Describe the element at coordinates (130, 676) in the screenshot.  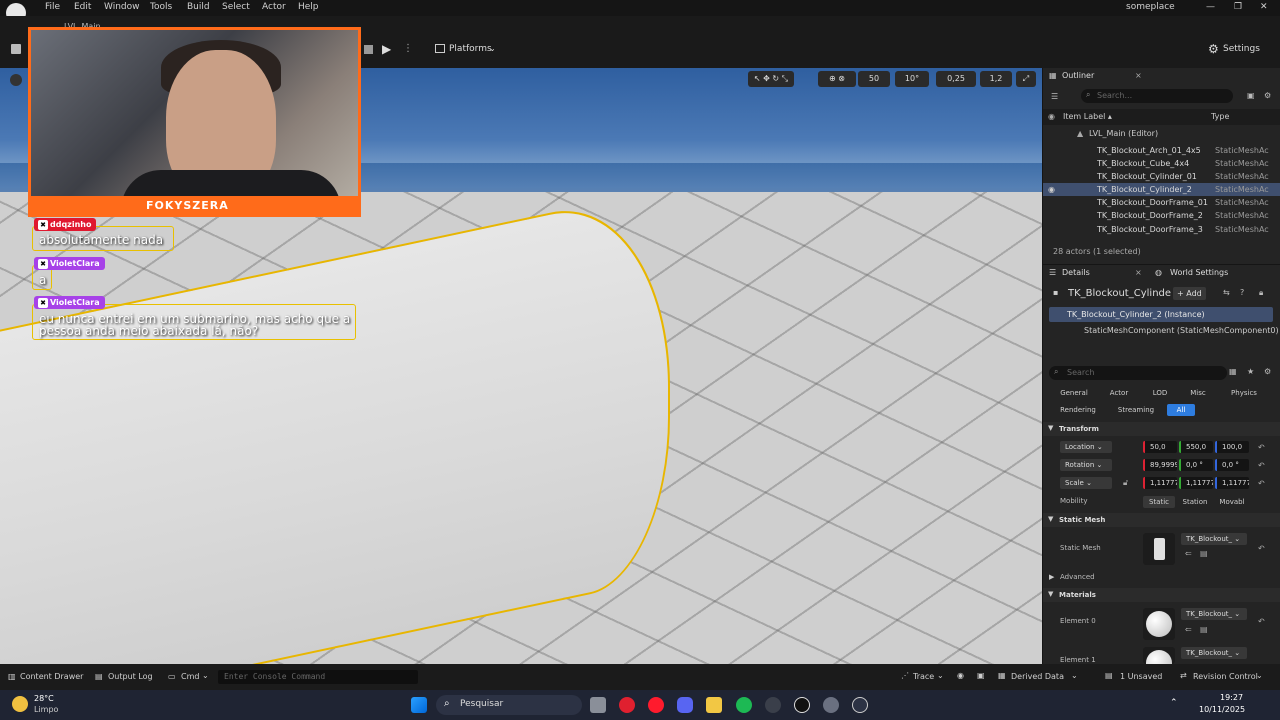
I see `output-log-button: Output Log` at that location.